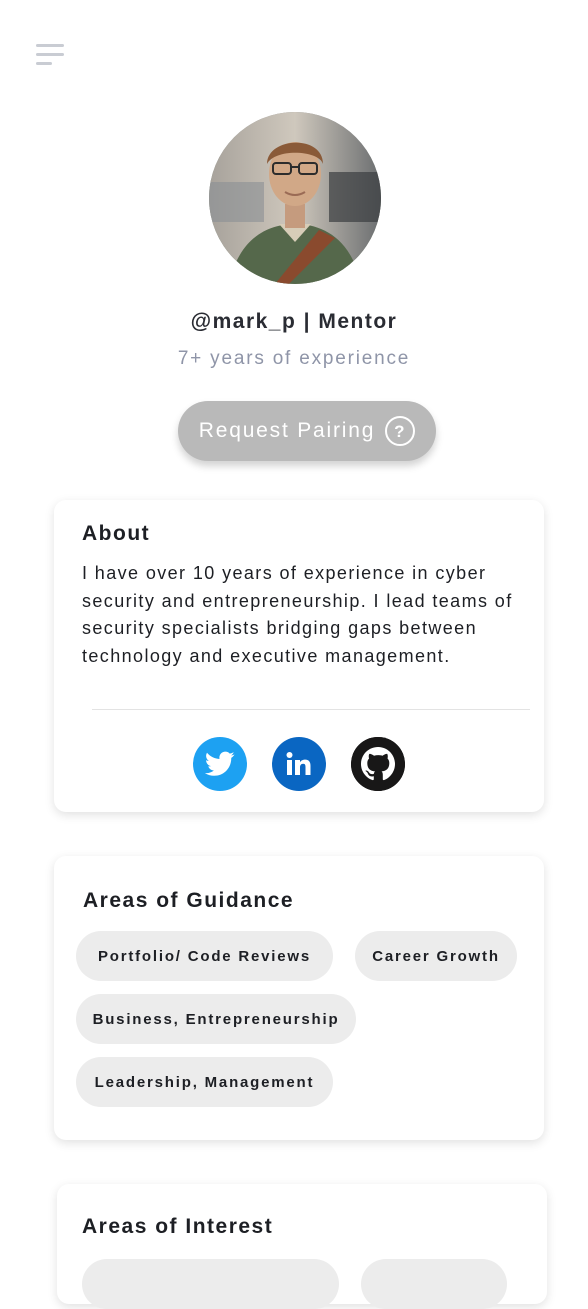 The height and width of the screenshot is (1309, 588). What do you see at coordinates (189, 900) in the screenshot?
I see `guidance-title: Areas of Guidance` at bounding box center [189, 900].